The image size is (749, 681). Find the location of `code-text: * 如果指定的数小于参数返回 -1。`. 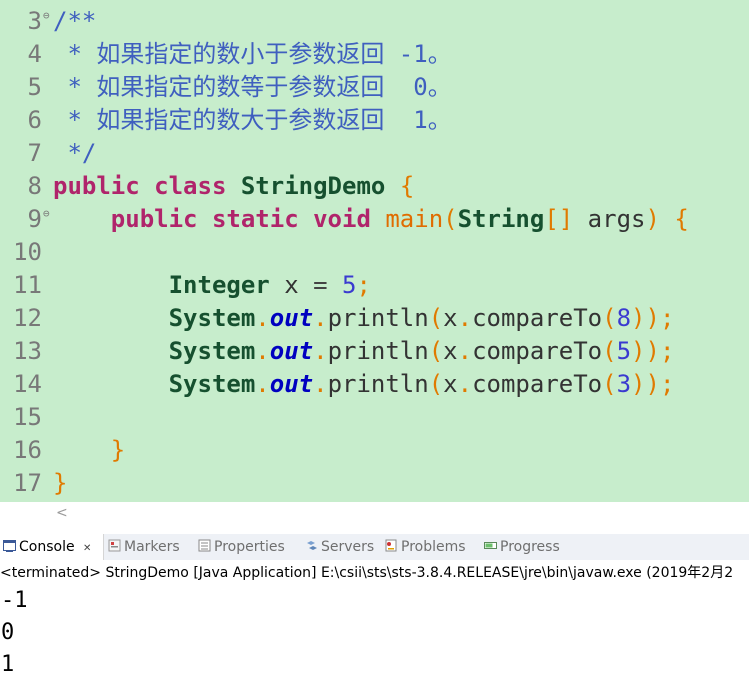

code-text: * 如果指定的数小于参数返回 -1。 is located at coordinates (252, 54).